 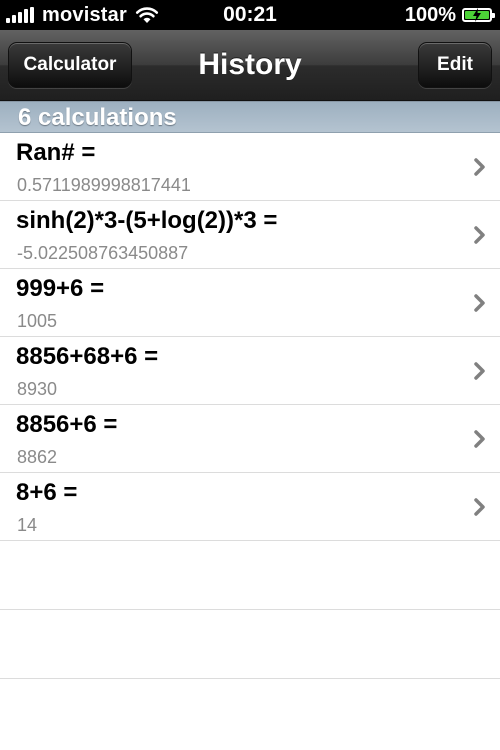 I want to click on history-row: 8+6 = 14, so click(x=250, y=507).